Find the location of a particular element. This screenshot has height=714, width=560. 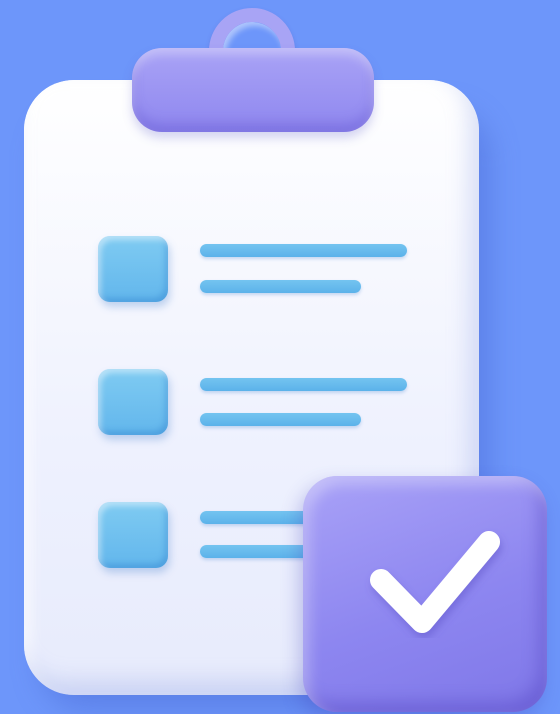

clipboard-clip is located at coordinates (253, 90).